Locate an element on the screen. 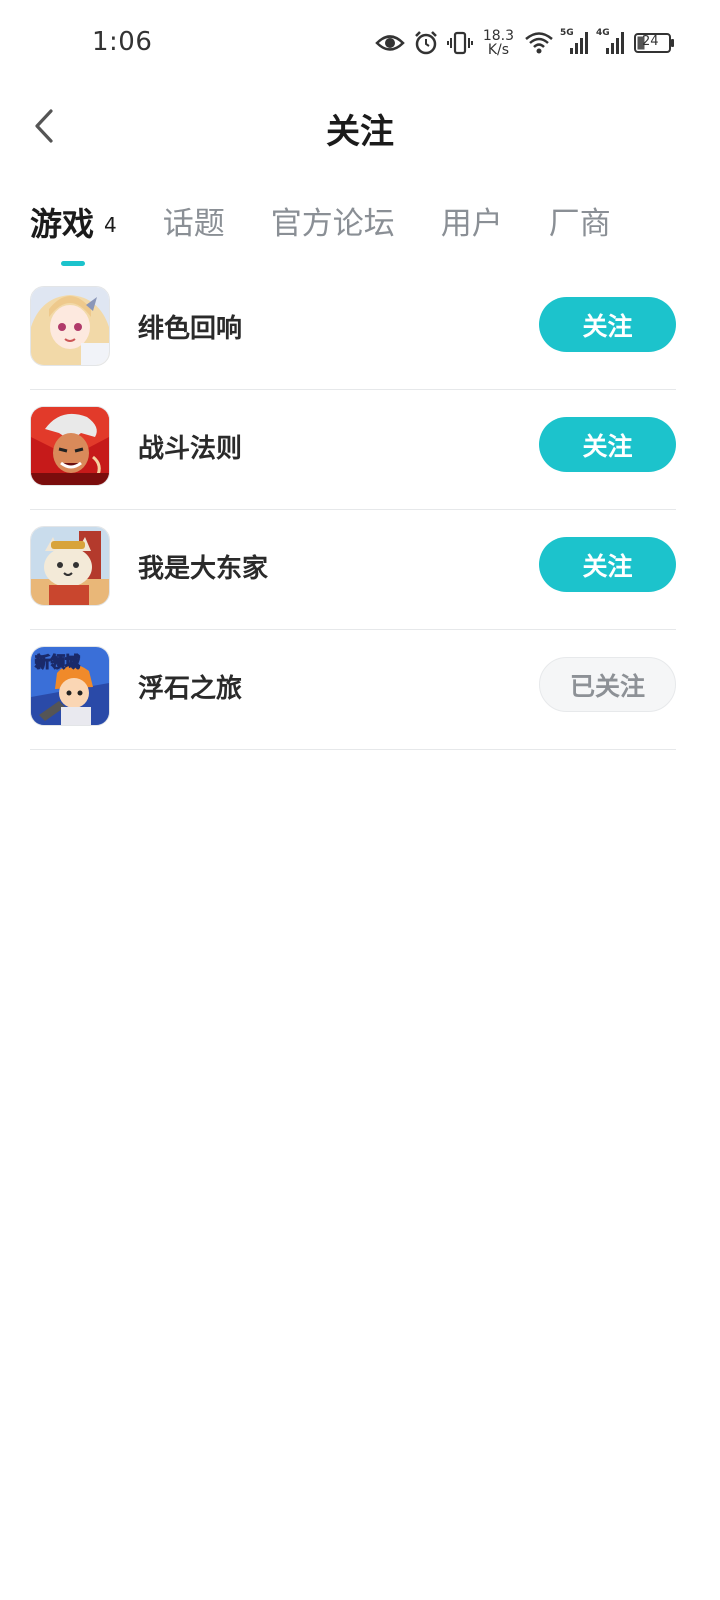 The image size is (720, 1600). adventure-hero-icon: 新领域 is located at coordinates (70, 686).